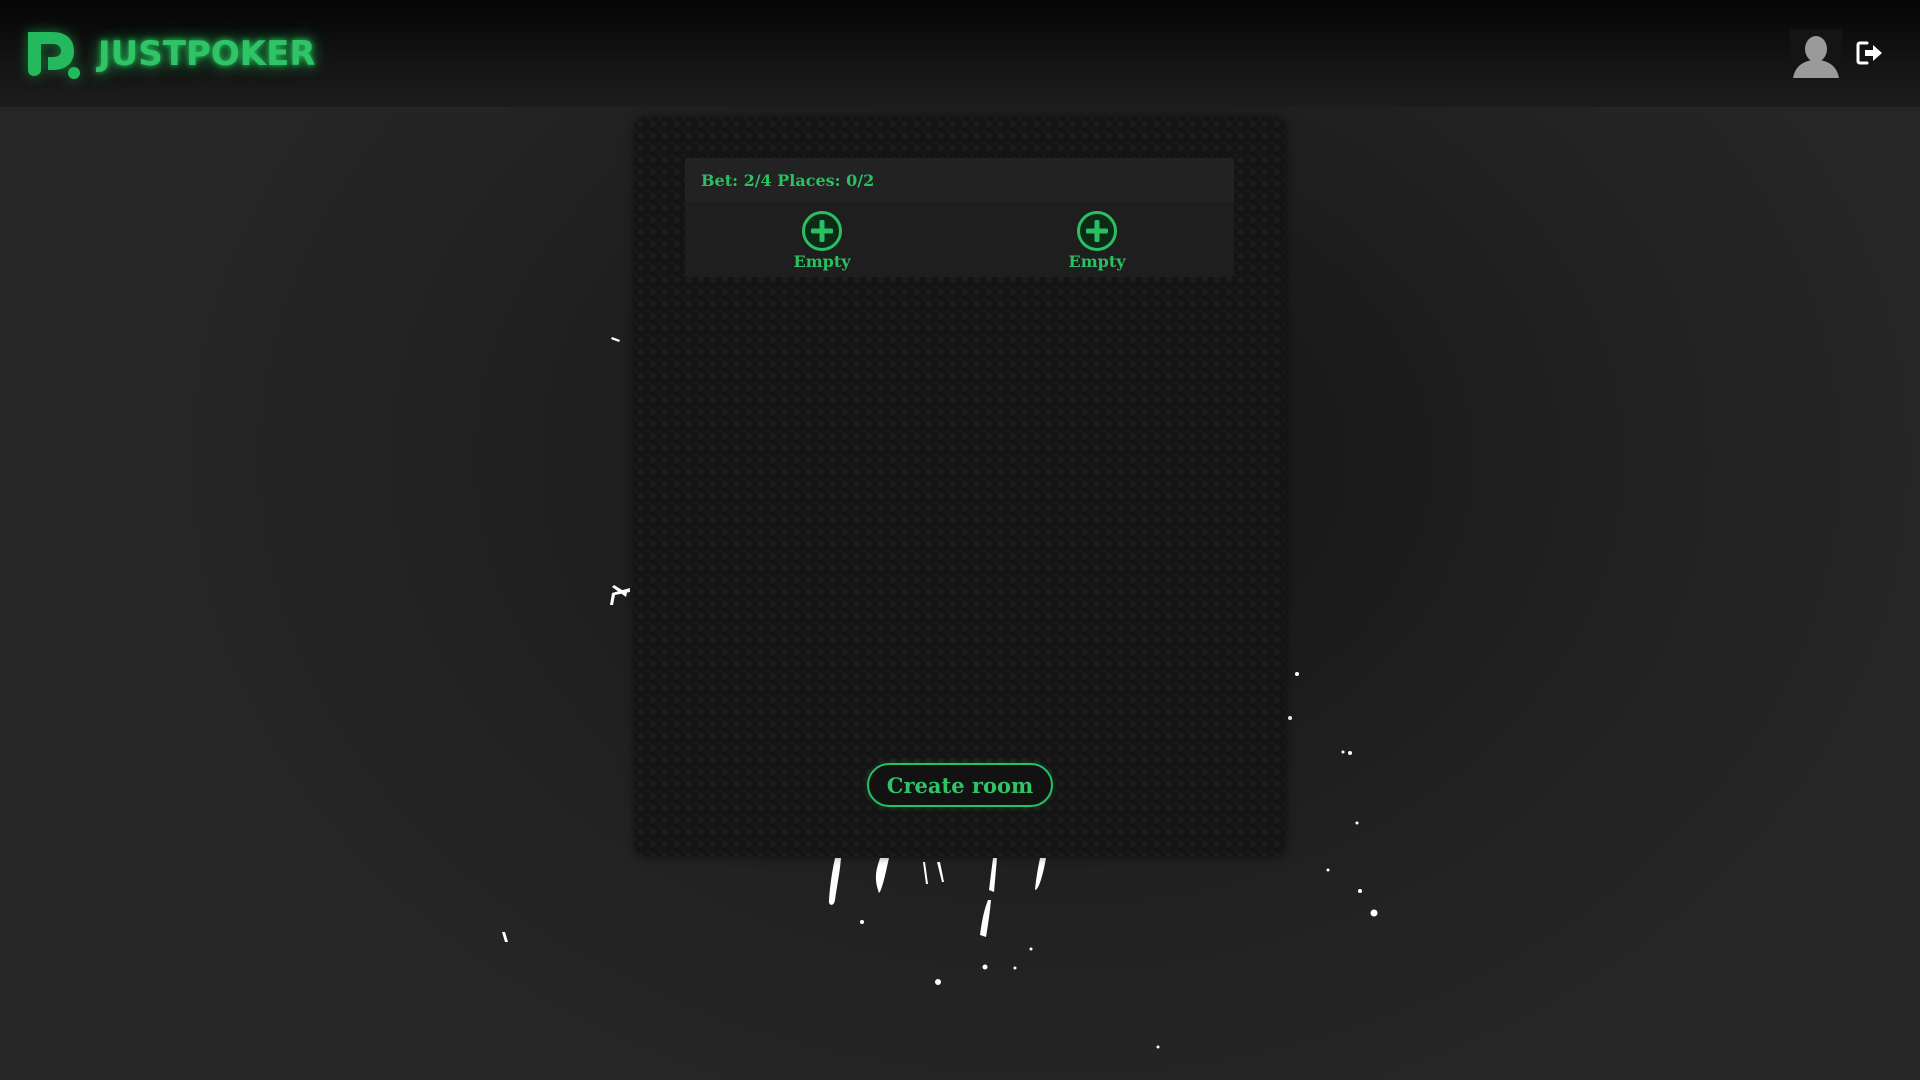  Describe the element at coordinates (1816, 57) in the screenshot. I see `user-avatar-icon` at that location.